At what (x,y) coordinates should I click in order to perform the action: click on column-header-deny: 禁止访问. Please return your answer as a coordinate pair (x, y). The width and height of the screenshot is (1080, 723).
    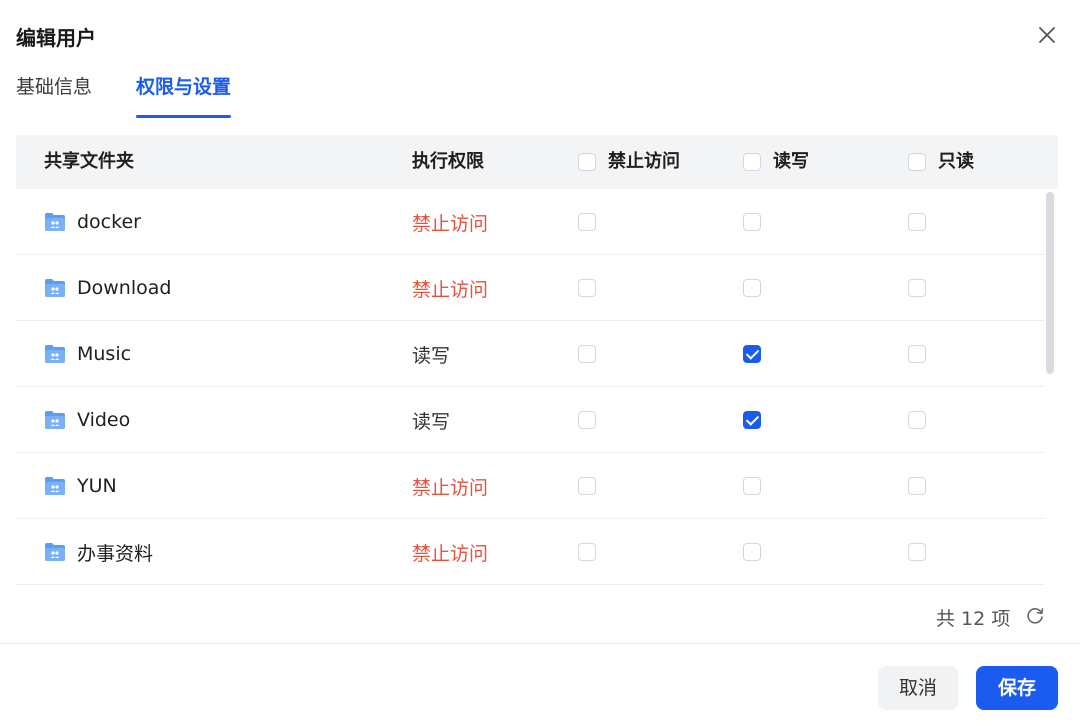
    Looking at the image, I should click on (629, 162).